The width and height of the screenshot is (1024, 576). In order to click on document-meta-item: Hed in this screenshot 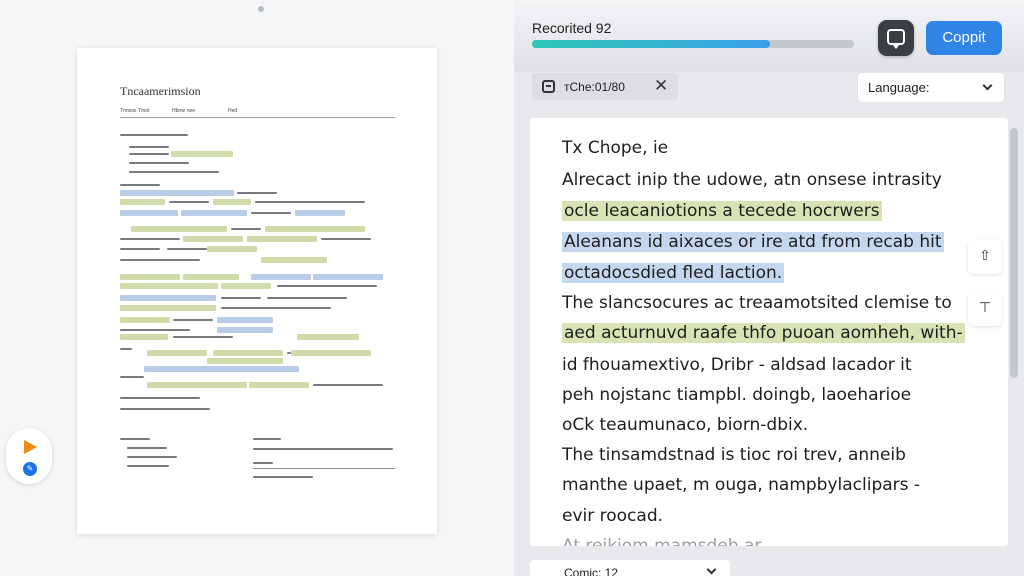, I will do `click(233, 111)`.